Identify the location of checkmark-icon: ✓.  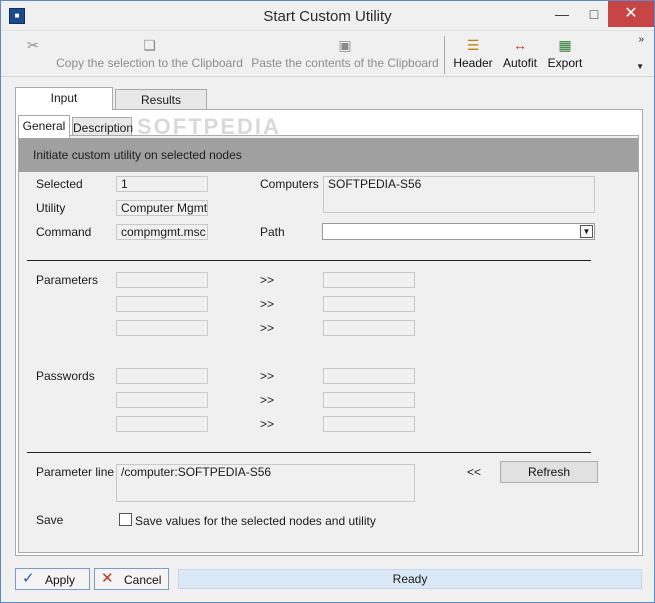
(28, 578).